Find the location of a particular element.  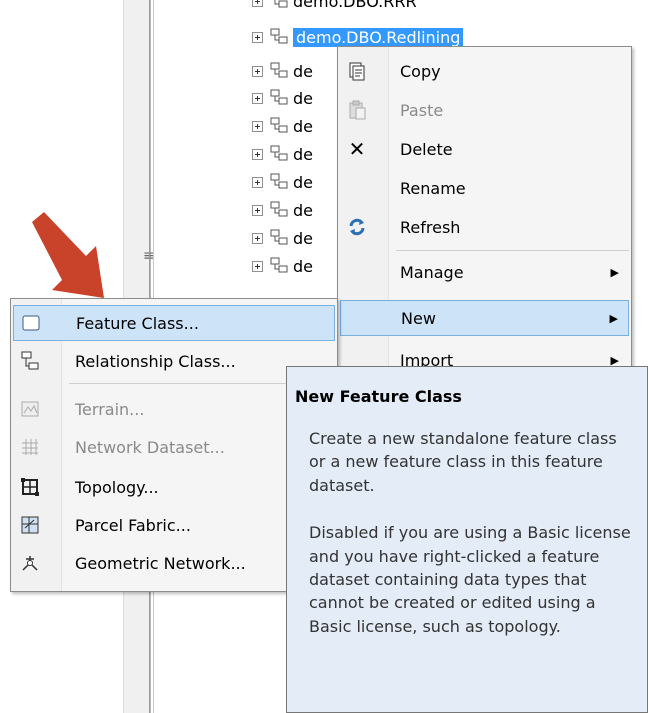

menu-item-rename: Rename is located at coordinates (484, 188).